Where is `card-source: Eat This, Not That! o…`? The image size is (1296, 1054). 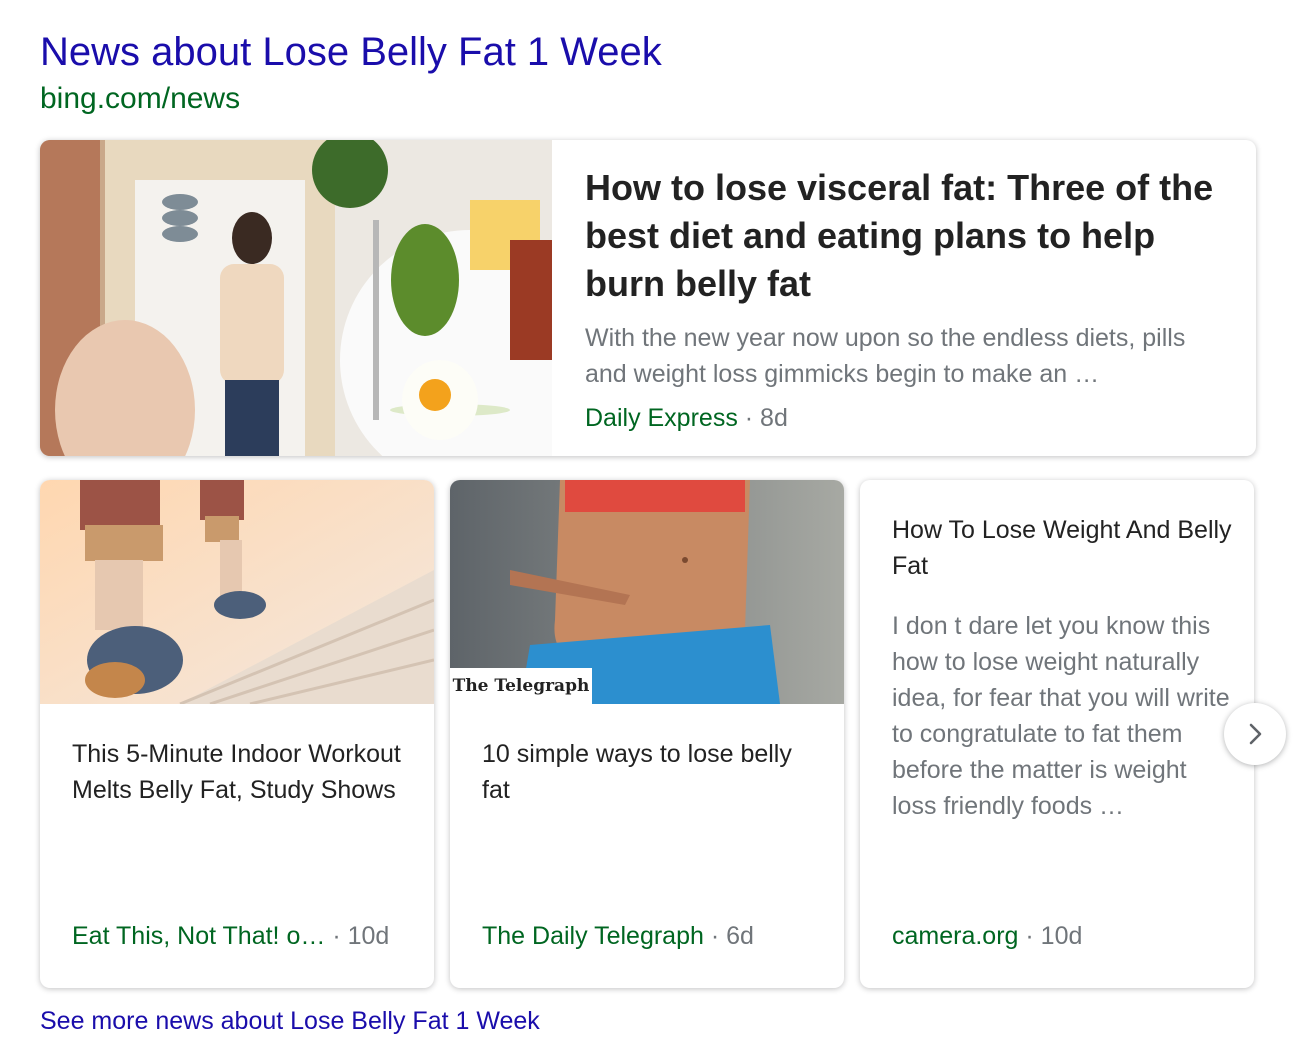 card-source: Eat This, Not That! o… is located at coordinates (199, 936).